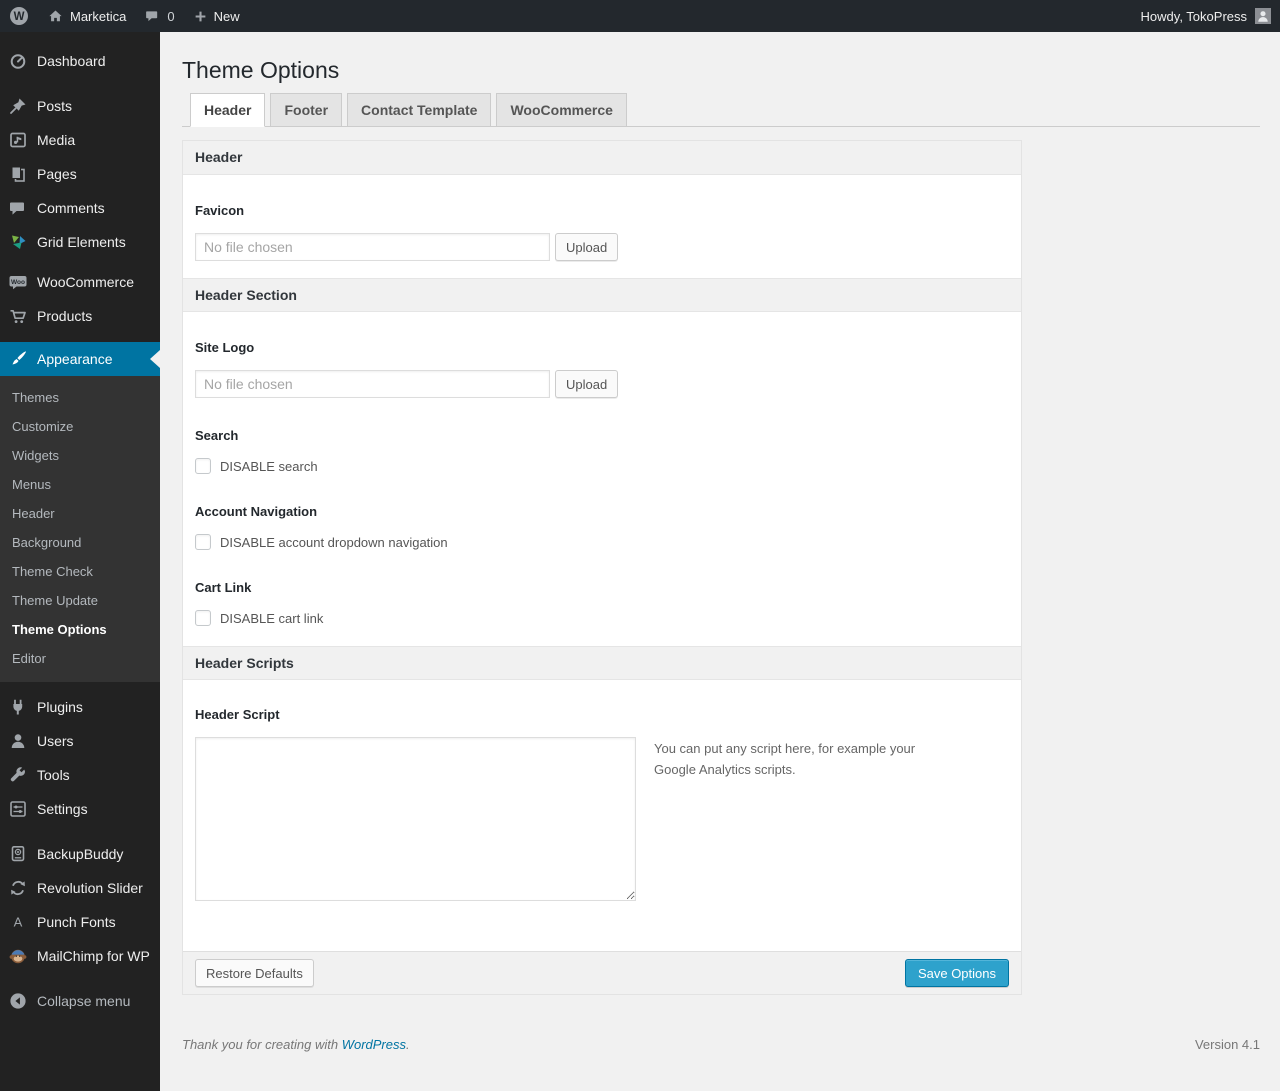 Image resolution: width=1280 pixels, height=1091 pixels. What do you see at coordinates (80, 397) in the screenshot?
I see `submenu-themes: Themes` at bounding box center [80, 397].